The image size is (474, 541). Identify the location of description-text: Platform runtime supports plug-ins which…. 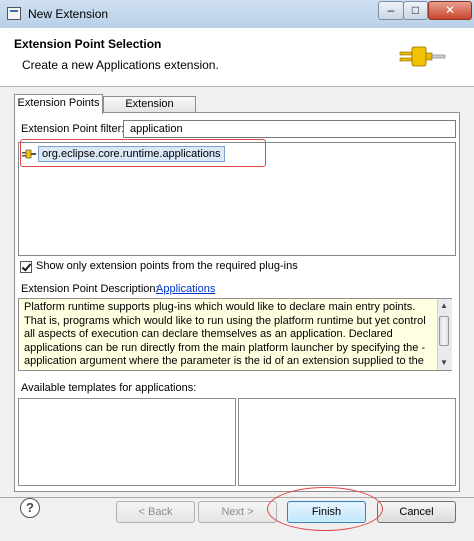
(226, 335).